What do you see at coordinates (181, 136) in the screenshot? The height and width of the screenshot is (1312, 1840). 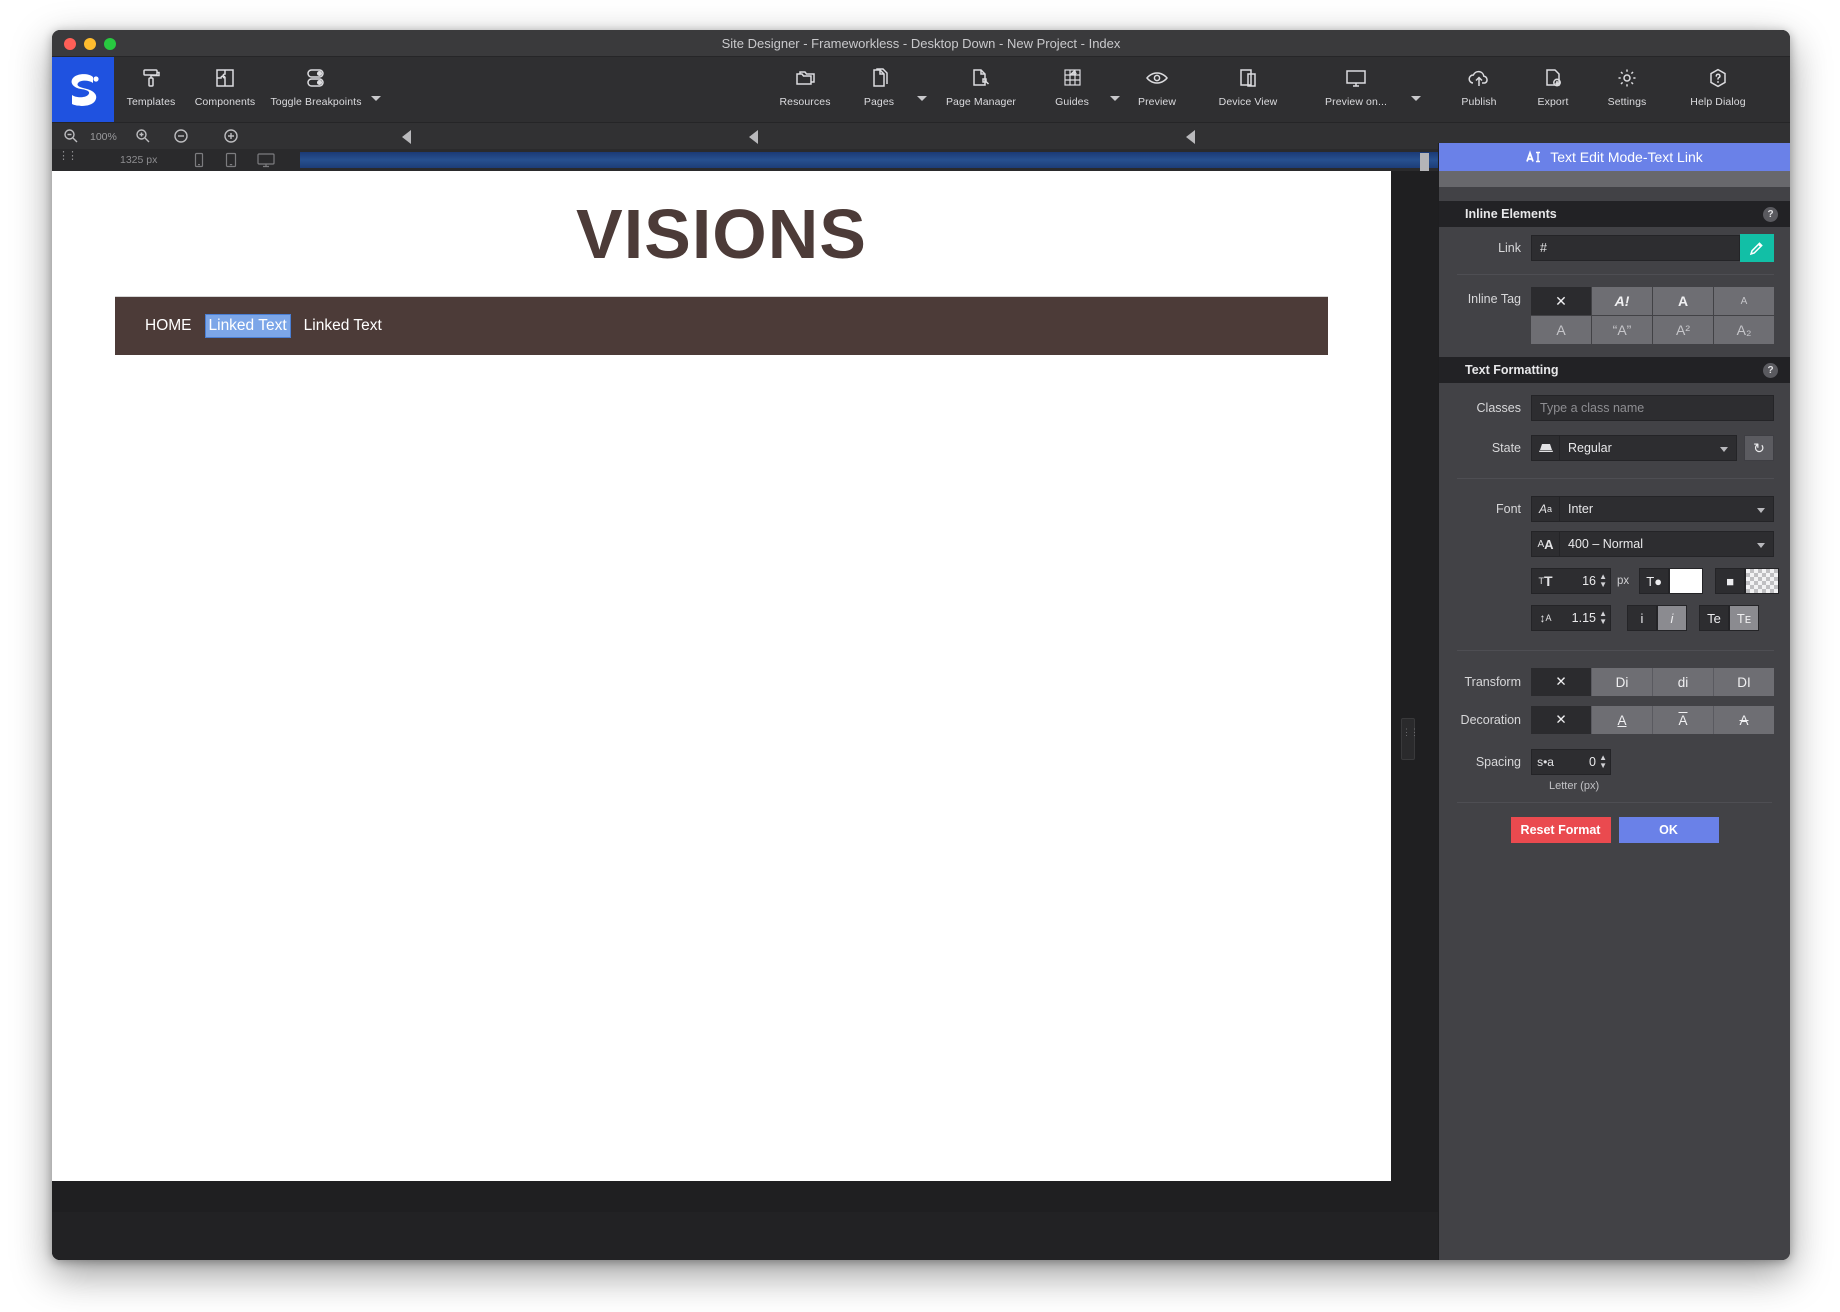 I see `circle-minus-icon` at bounding box center [181, 136].